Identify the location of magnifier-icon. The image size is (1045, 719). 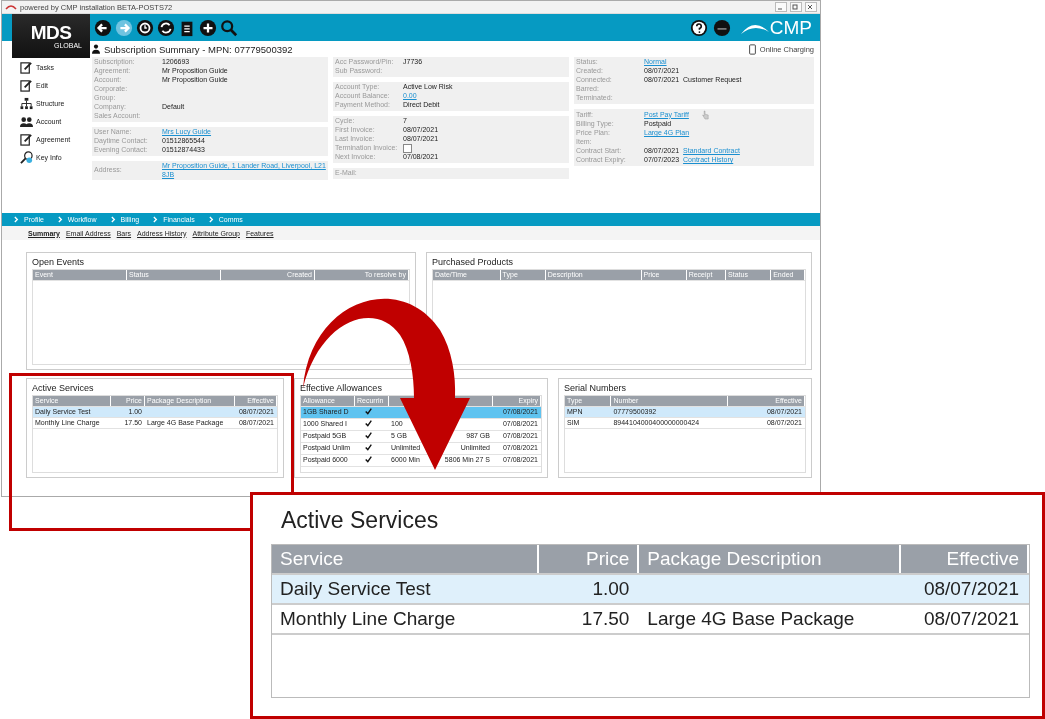
(26, 157).